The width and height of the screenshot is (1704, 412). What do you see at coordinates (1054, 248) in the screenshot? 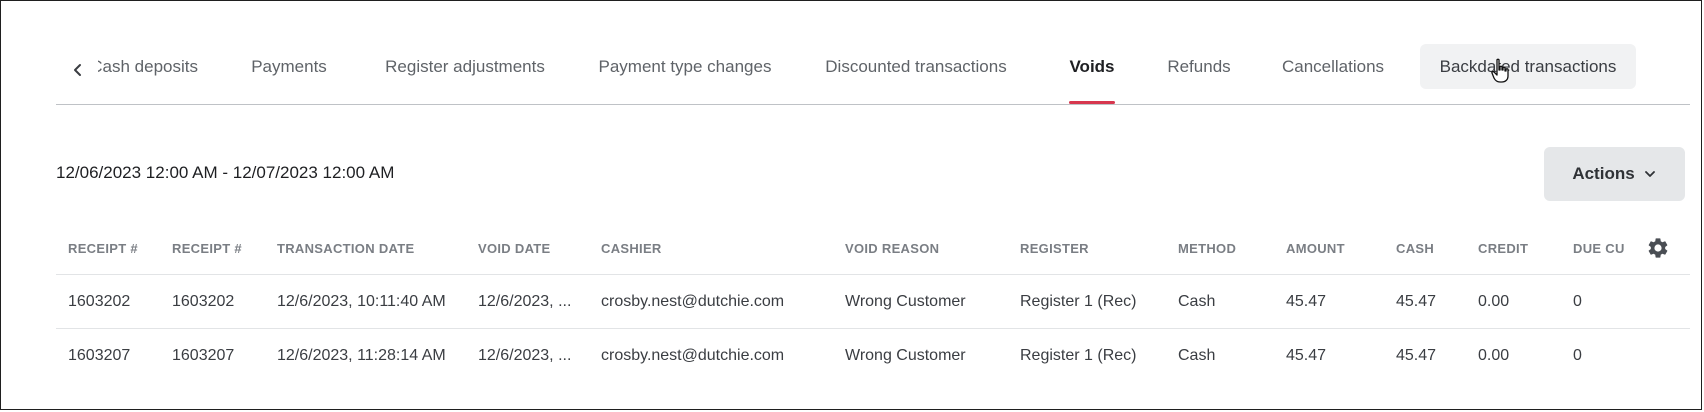
I see `column-header-register: REGISTER` at bounding box center [1054, 248].